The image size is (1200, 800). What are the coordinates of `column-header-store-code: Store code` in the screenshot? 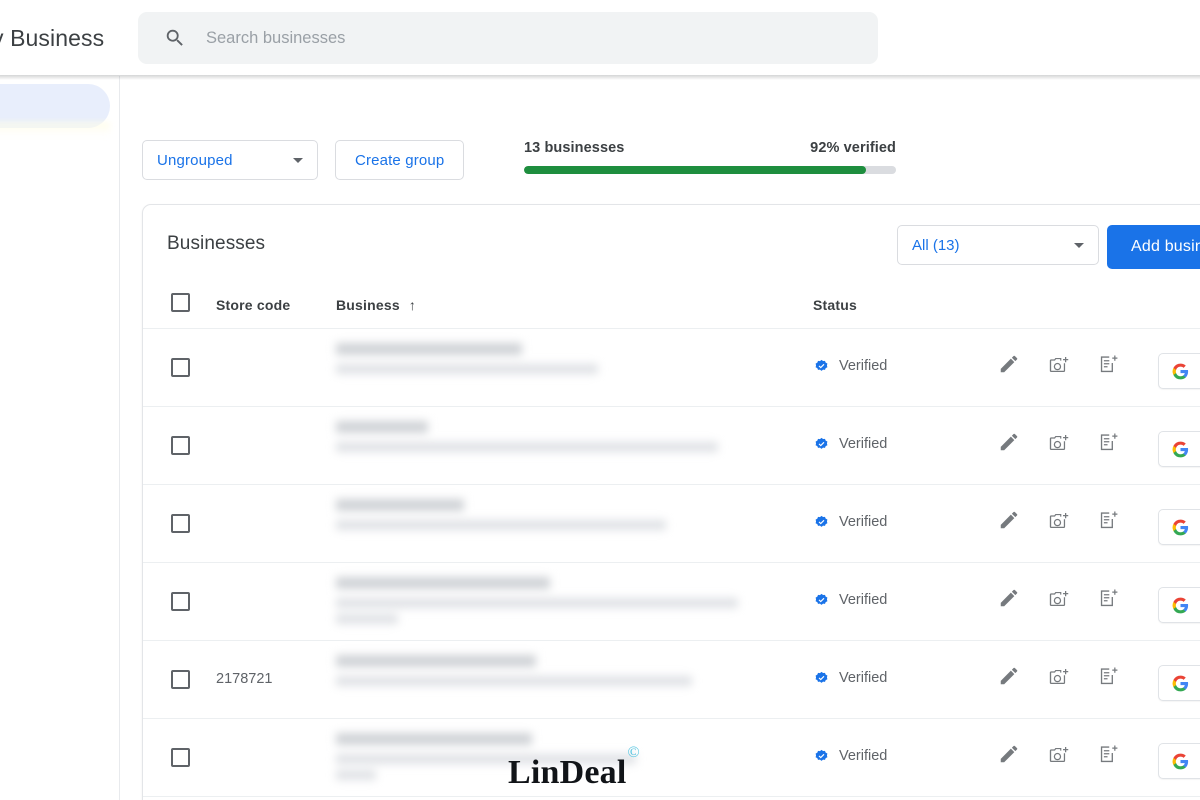 It's located at (253, 305).